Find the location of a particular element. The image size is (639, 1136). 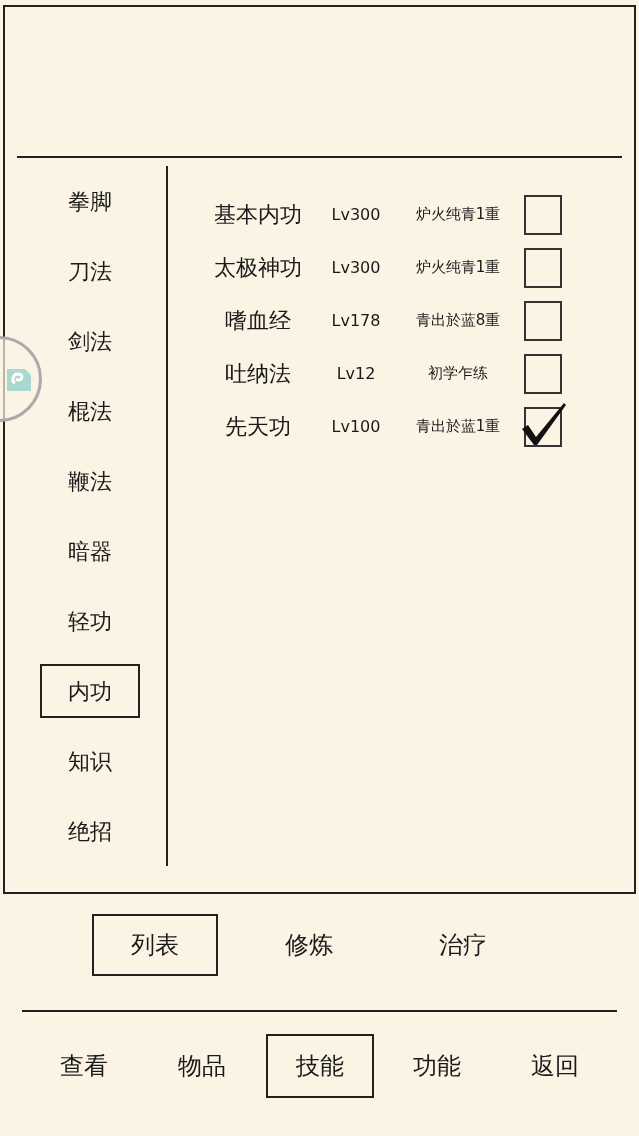

skill-stage: 青出於蓝1重 is located at coordinates (458, 427).